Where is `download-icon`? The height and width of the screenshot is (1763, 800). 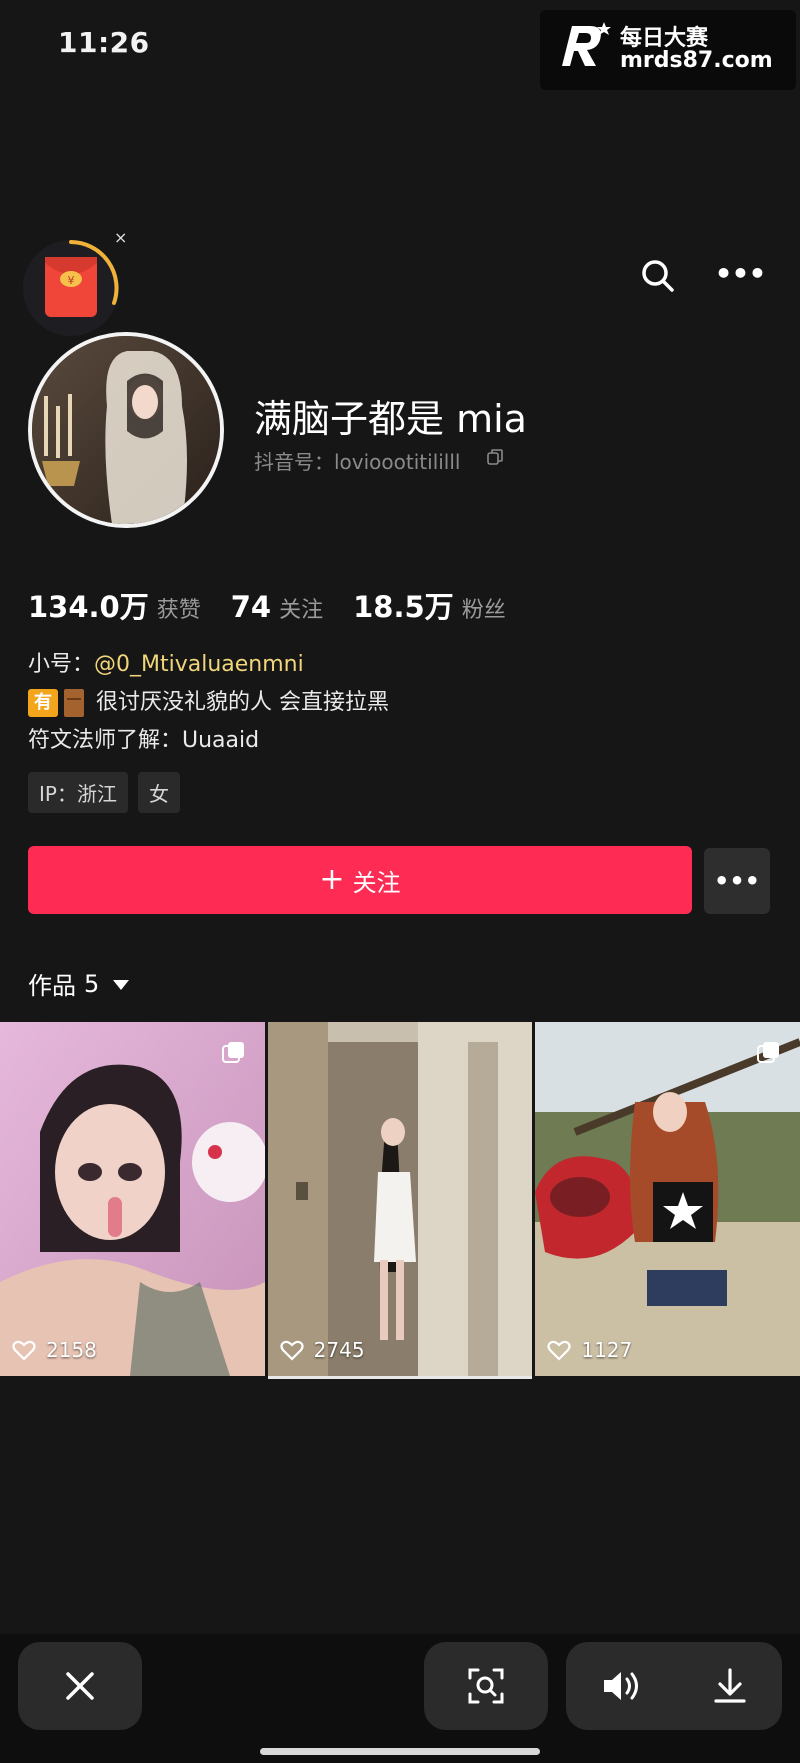
download-icon is located at coordinates (730, 1686).